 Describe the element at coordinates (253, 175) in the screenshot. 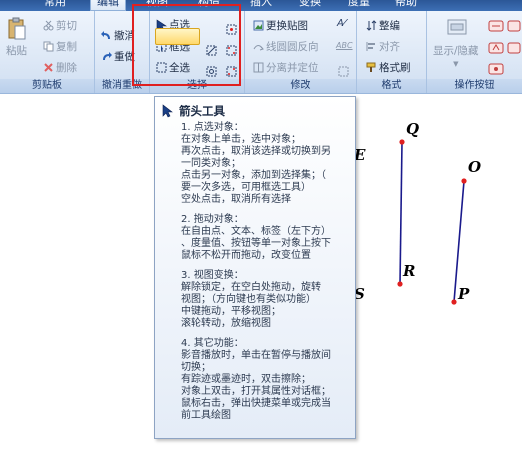

I see `tooltip-line: 点击另一对象，添加到选择集；（` at that location.